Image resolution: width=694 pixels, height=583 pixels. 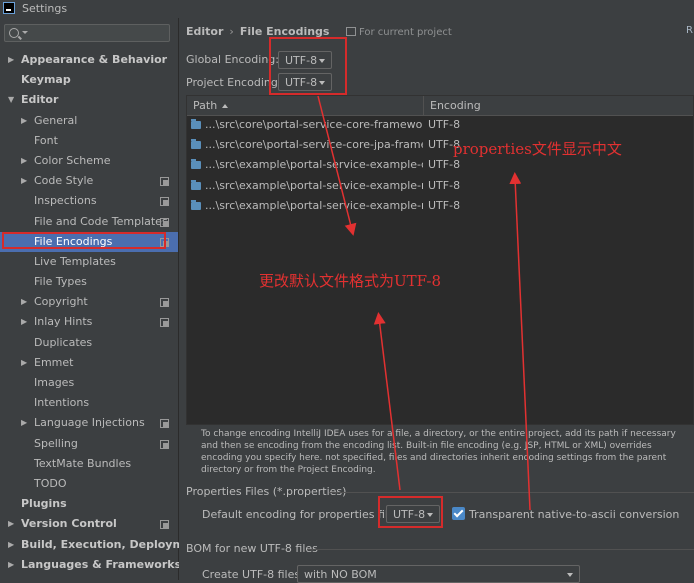 What do you see at coordinates (89, 141) in the screenshot?
I see `sidebar-item-font: Font` at bounding box center [89, 141].